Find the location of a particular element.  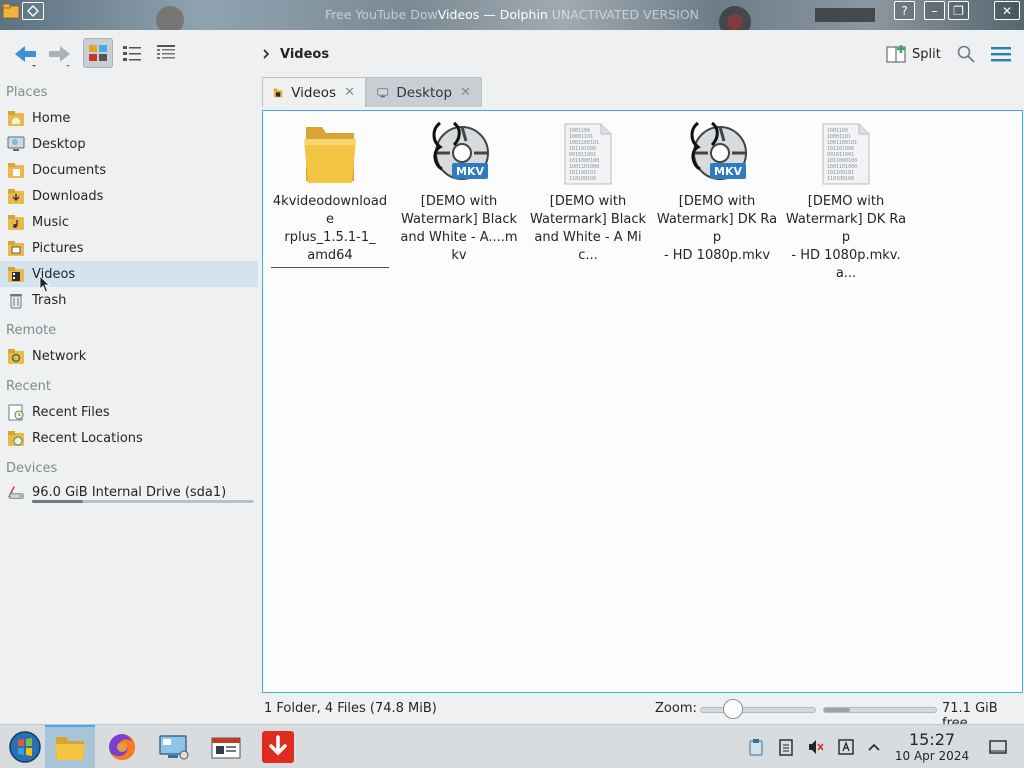

videos-folder-icon is located at coordinates (16, 274).